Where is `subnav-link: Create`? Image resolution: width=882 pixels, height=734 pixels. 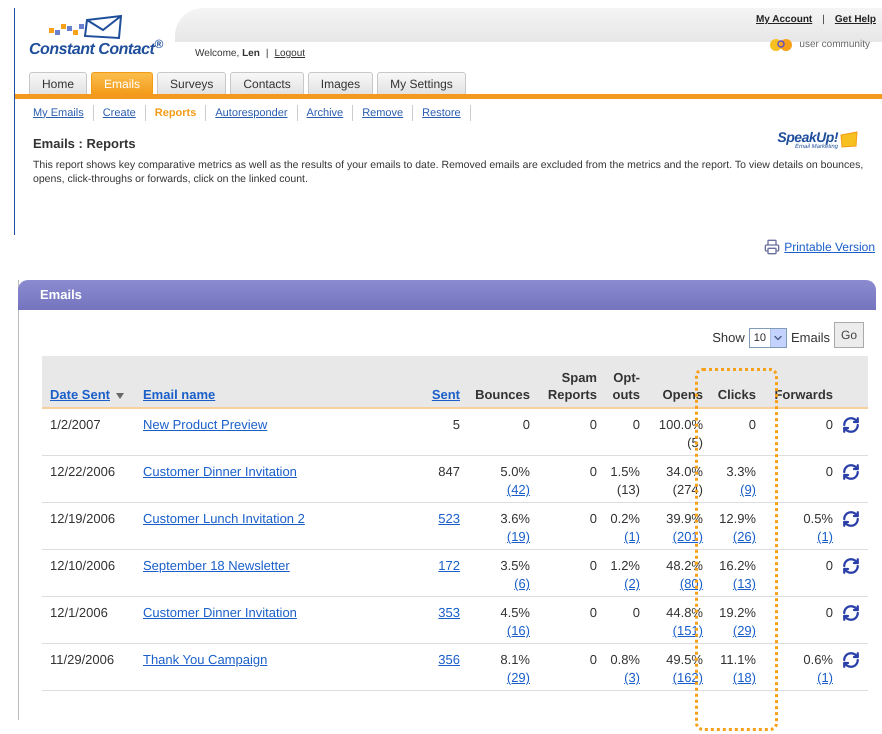 subnav-link: Create is located at coordinates (120, 113).